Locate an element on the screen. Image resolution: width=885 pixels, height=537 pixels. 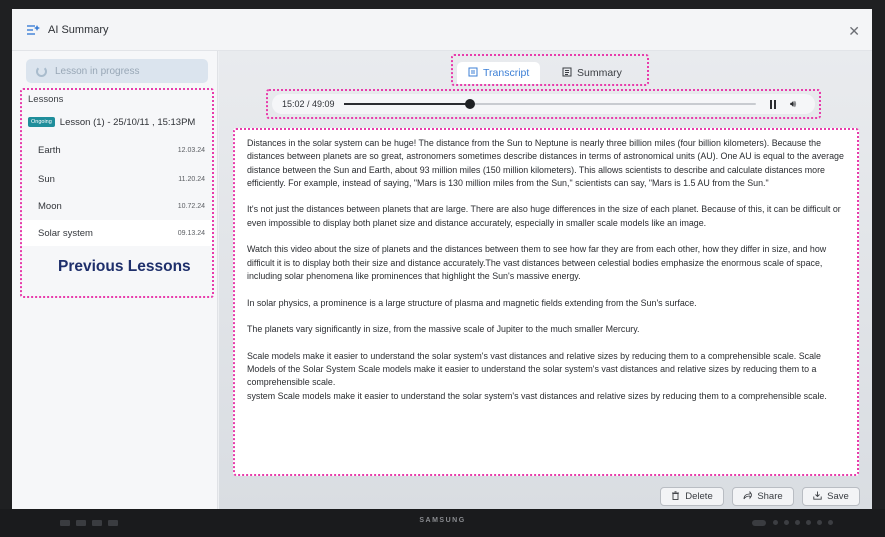
lesson-item-earth: Earth 12.03.24 is located at coordinates (117, 150).